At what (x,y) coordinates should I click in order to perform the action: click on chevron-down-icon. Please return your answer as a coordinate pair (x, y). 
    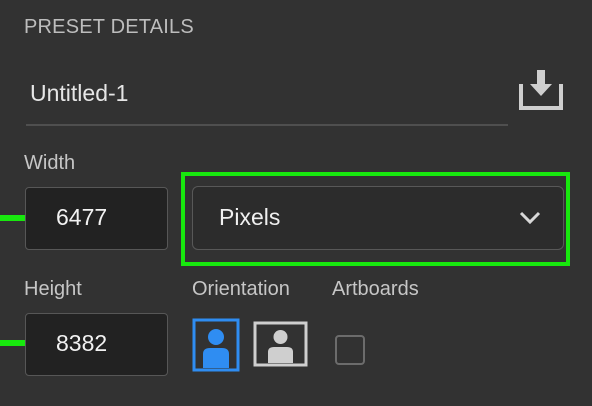
    Looking at the image, I should click on (530, 218).